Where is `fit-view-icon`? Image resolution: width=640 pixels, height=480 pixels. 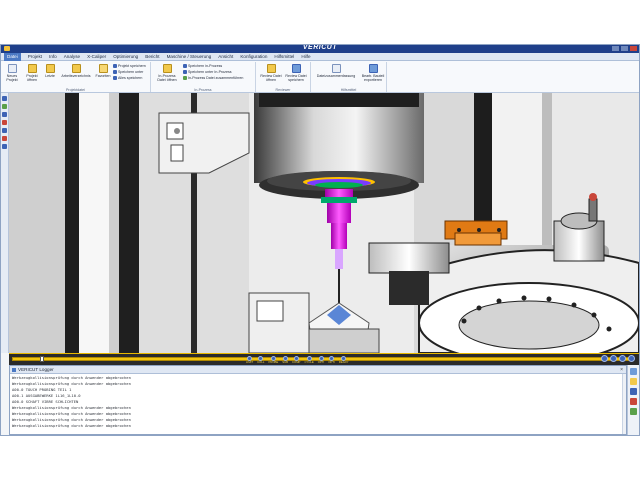
fit-view-icon is located at coordinates (4, 130).